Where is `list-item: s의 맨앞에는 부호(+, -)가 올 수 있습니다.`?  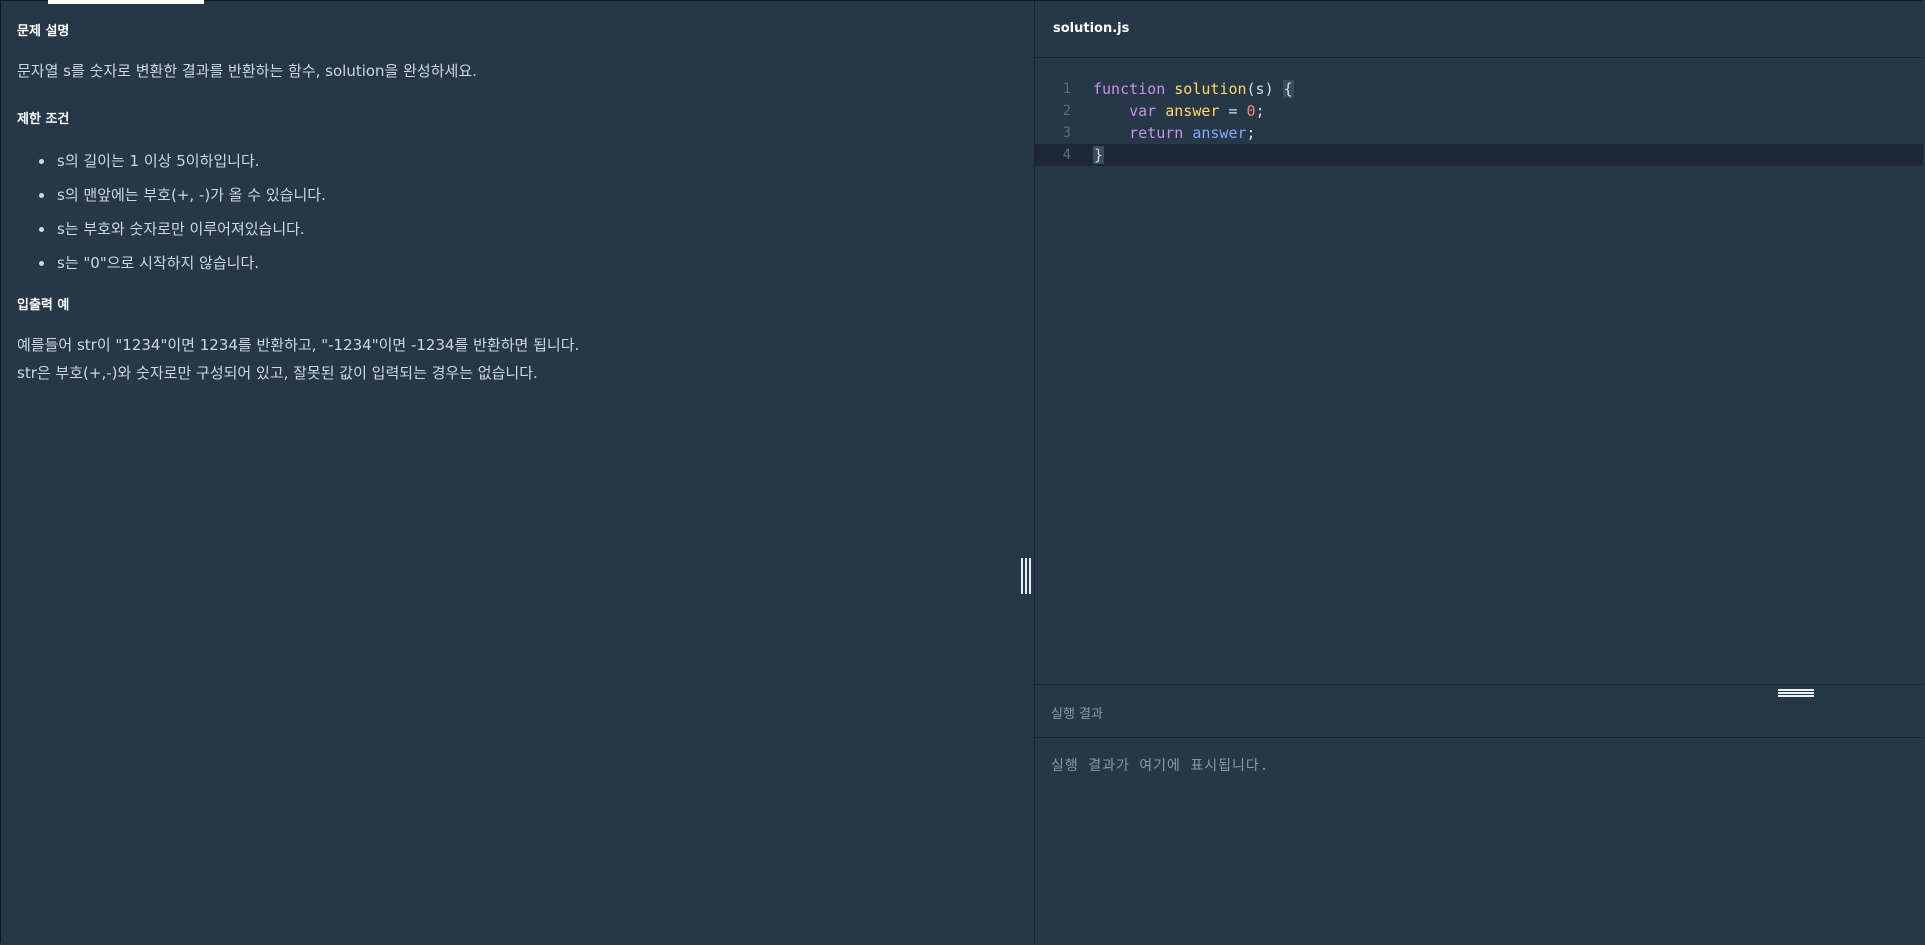 list-item: s의 맨앞에는 부호(+, -)가 올 수 있습니다. is located at coordinates (181, 195).